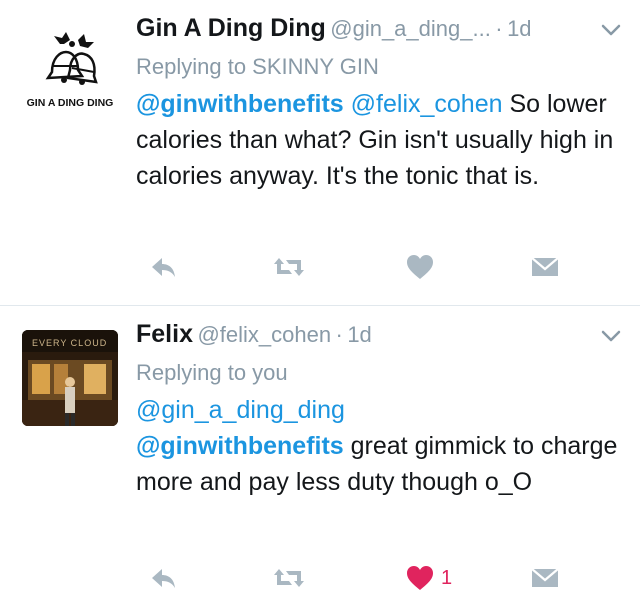 Image resolution: width=640 pixels, height=613 pixels. Describe the element at coordinates (447, 577) in the screenshot. I see `like-count: 1` at that location.